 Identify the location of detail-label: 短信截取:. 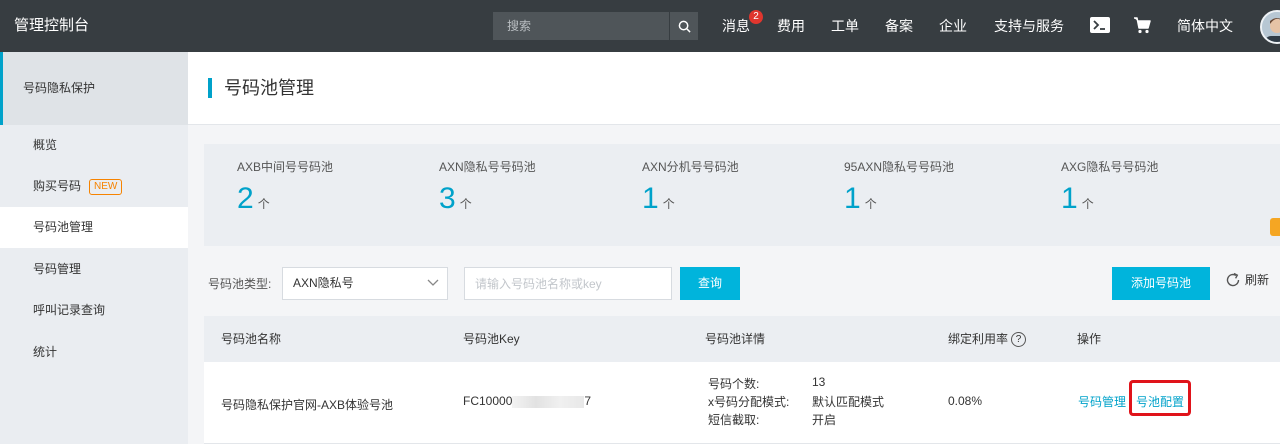
(734, 420).